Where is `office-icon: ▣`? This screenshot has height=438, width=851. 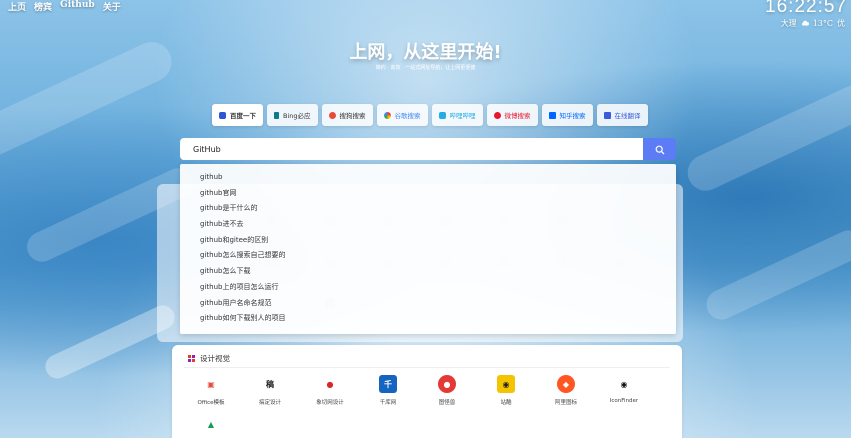
office-icon: ▣ is located at coordinates (211, 384).